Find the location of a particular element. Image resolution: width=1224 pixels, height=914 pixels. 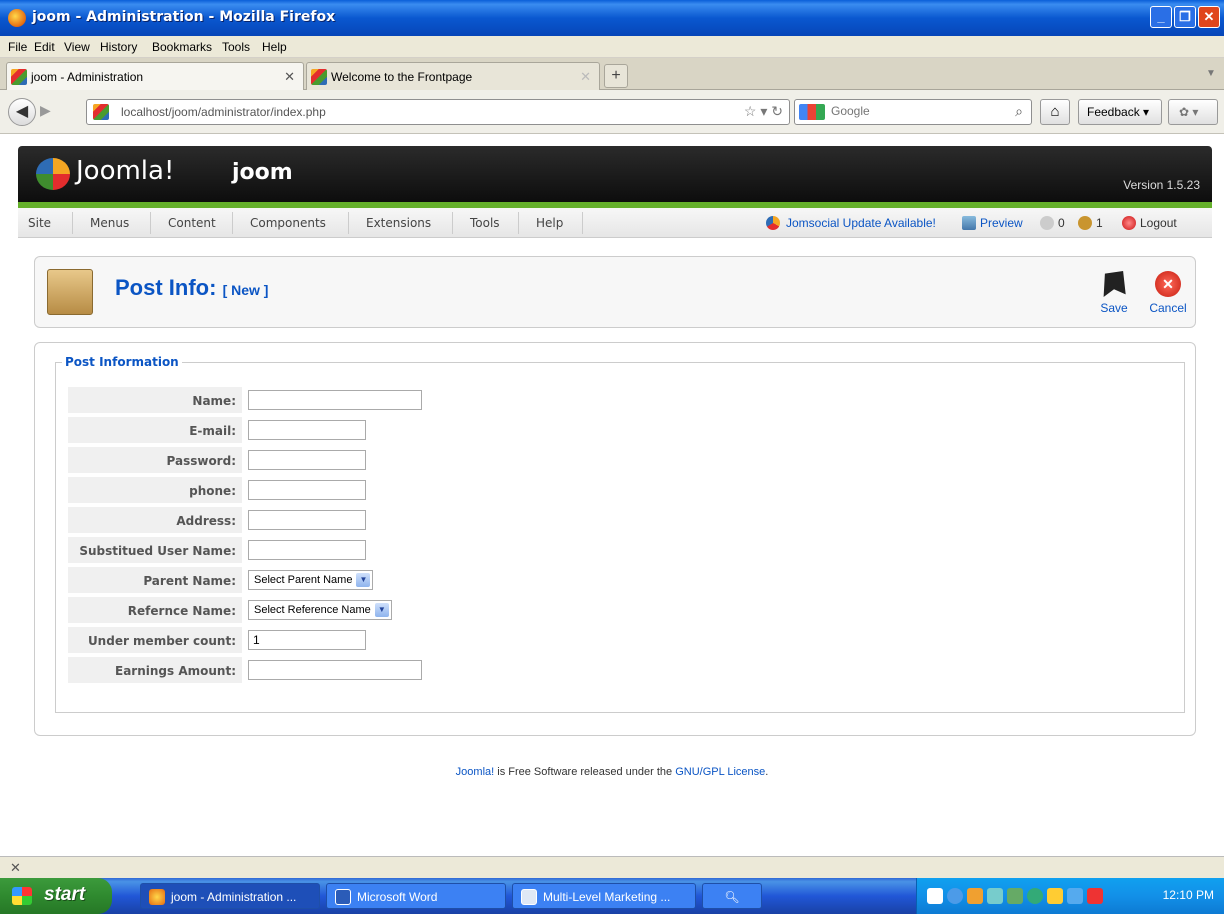

joomla-link: Joomla! is located at coordinates (475, 772).